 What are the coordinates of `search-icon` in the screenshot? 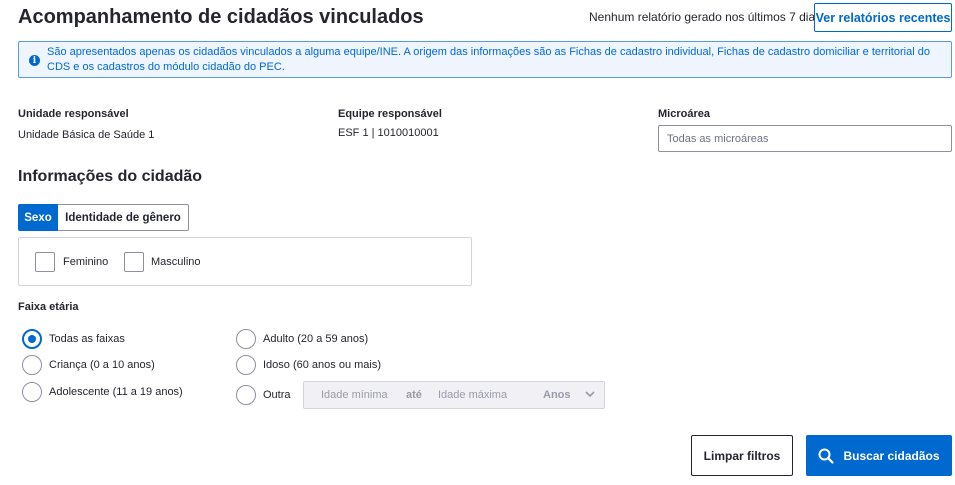 It's located at (826, 456).